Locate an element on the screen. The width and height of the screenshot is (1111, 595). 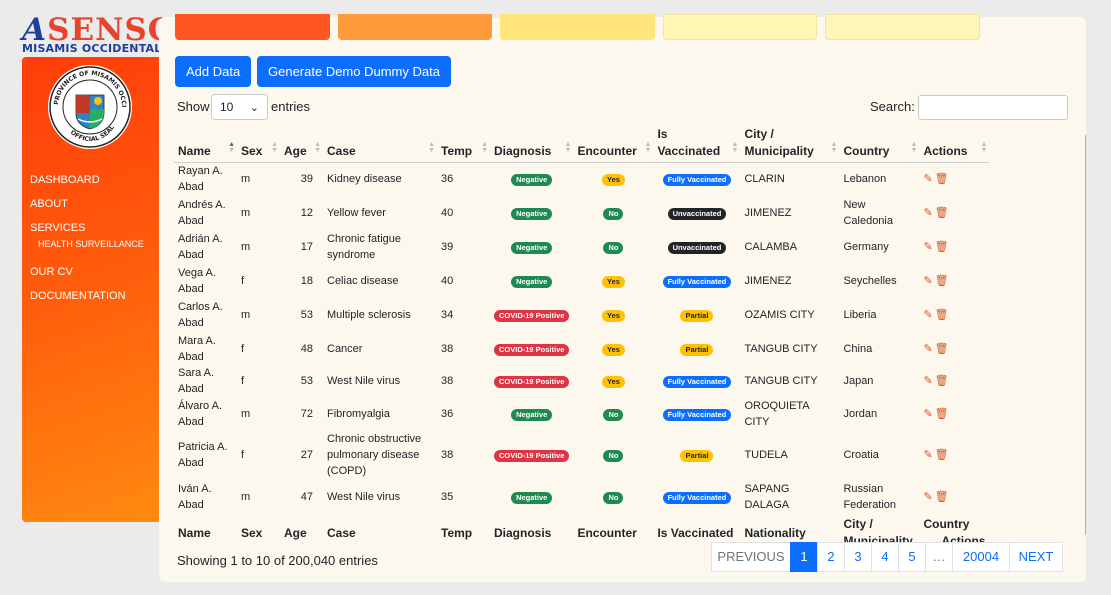
nav-documentation: DOCUMENTATION is located at coordinates (87, 301).